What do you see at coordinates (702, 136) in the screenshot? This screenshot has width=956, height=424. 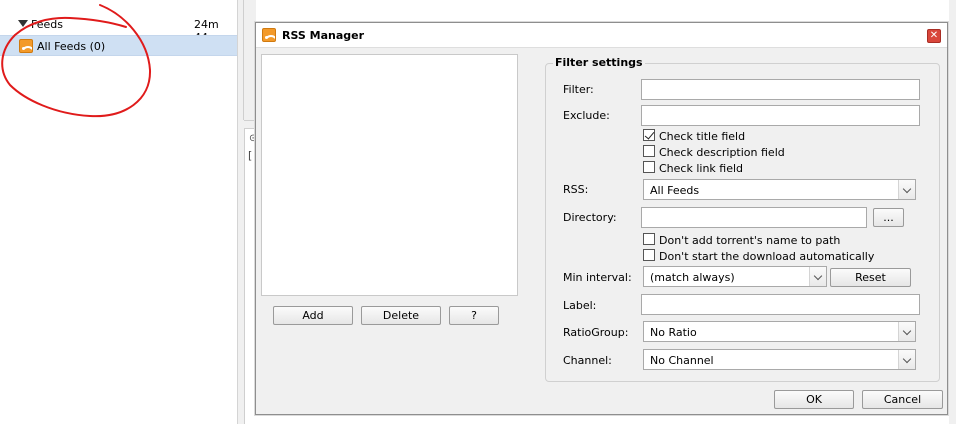 I see `check-title-label: Check title field` at bounding box center [702, 136].